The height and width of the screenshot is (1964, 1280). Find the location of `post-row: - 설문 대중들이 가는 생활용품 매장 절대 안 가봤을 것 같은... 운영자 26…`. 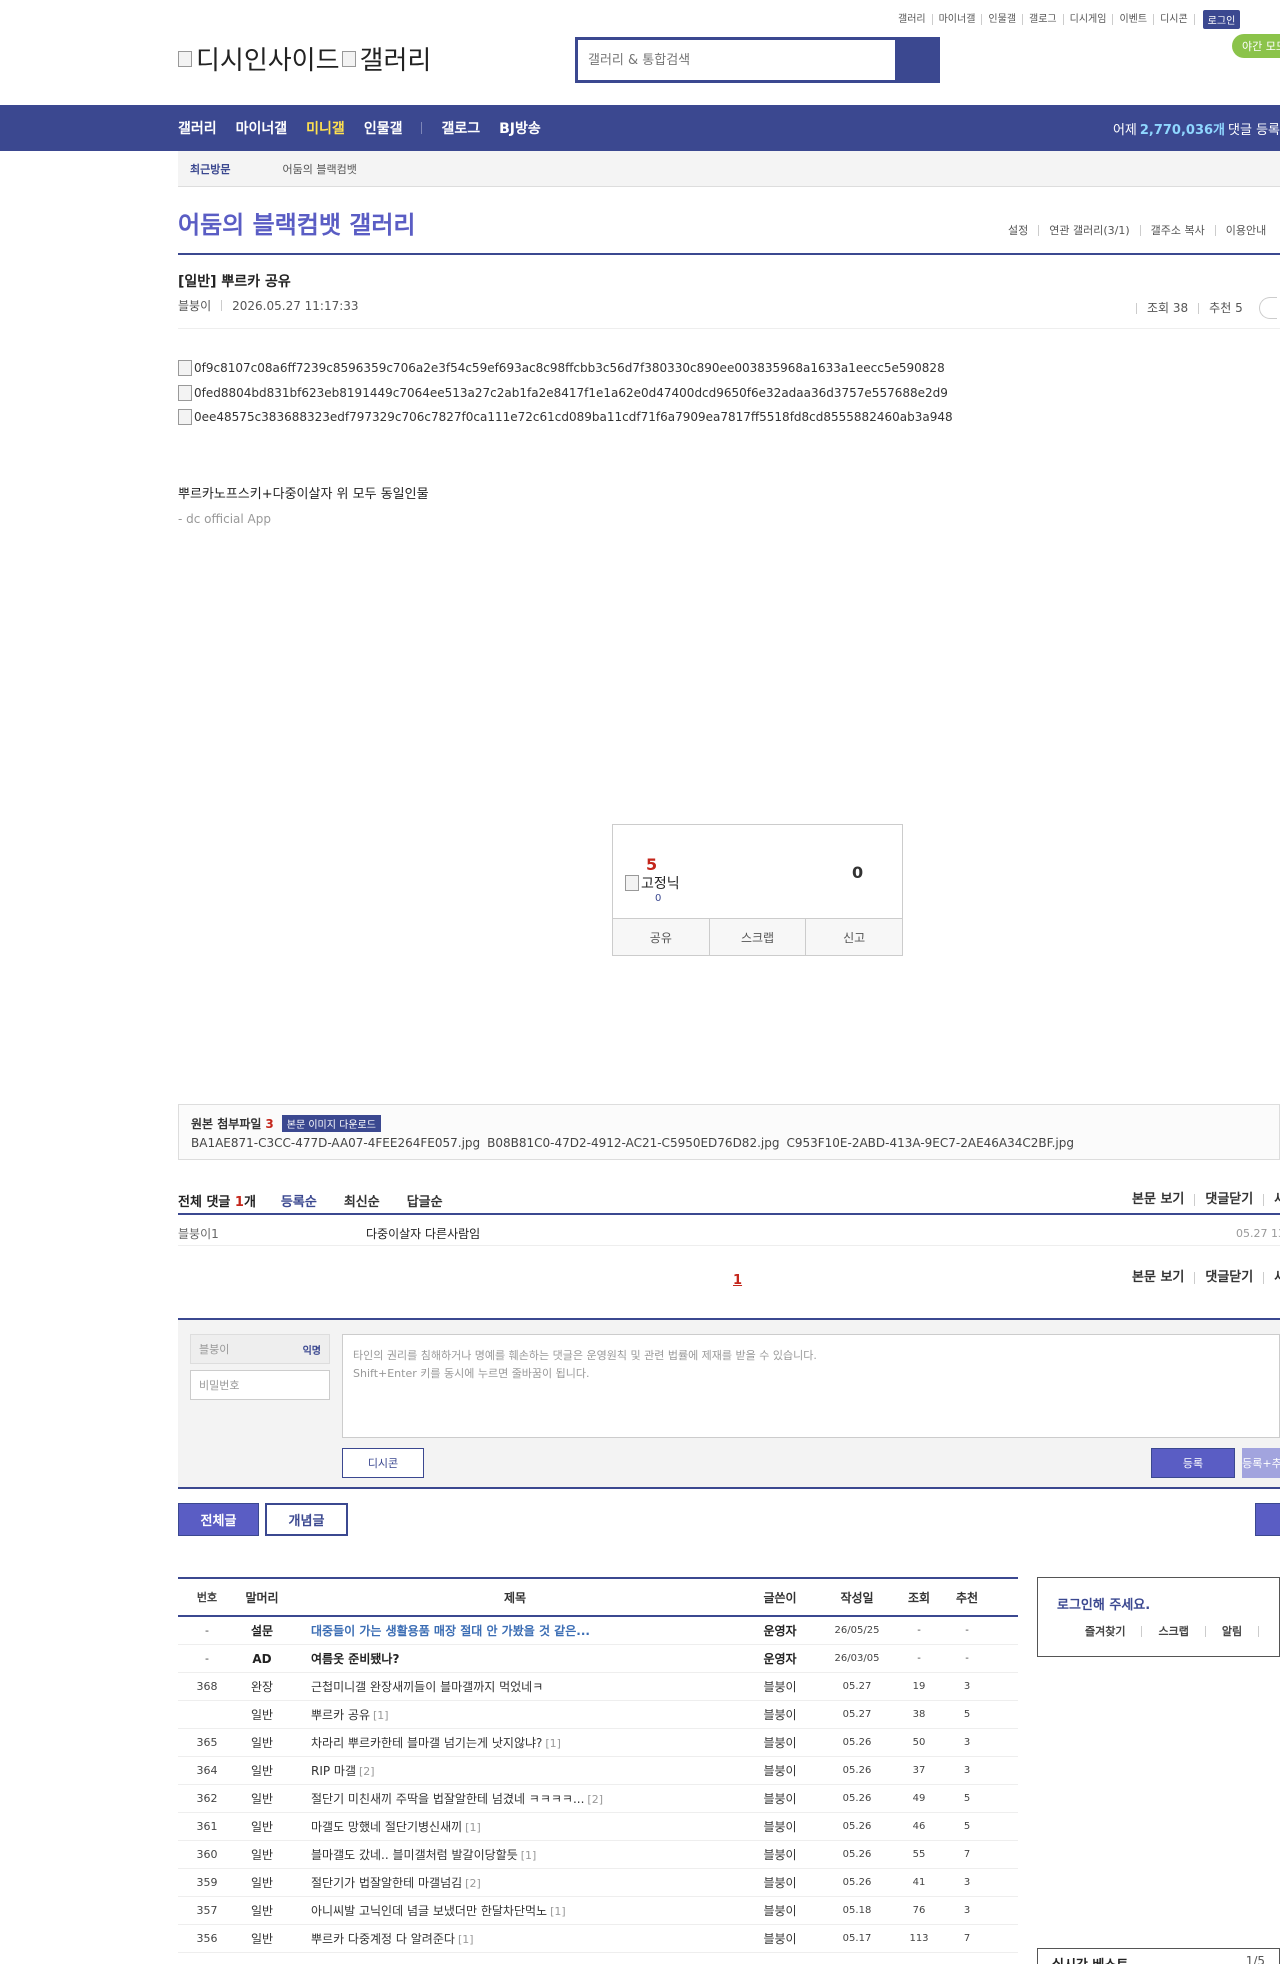

post-row: - 설문 대중들이 가는 생활용품 매장 절대 안 가봤을 것 같은... 운영자 26… is located at coordinates (598, 1631).